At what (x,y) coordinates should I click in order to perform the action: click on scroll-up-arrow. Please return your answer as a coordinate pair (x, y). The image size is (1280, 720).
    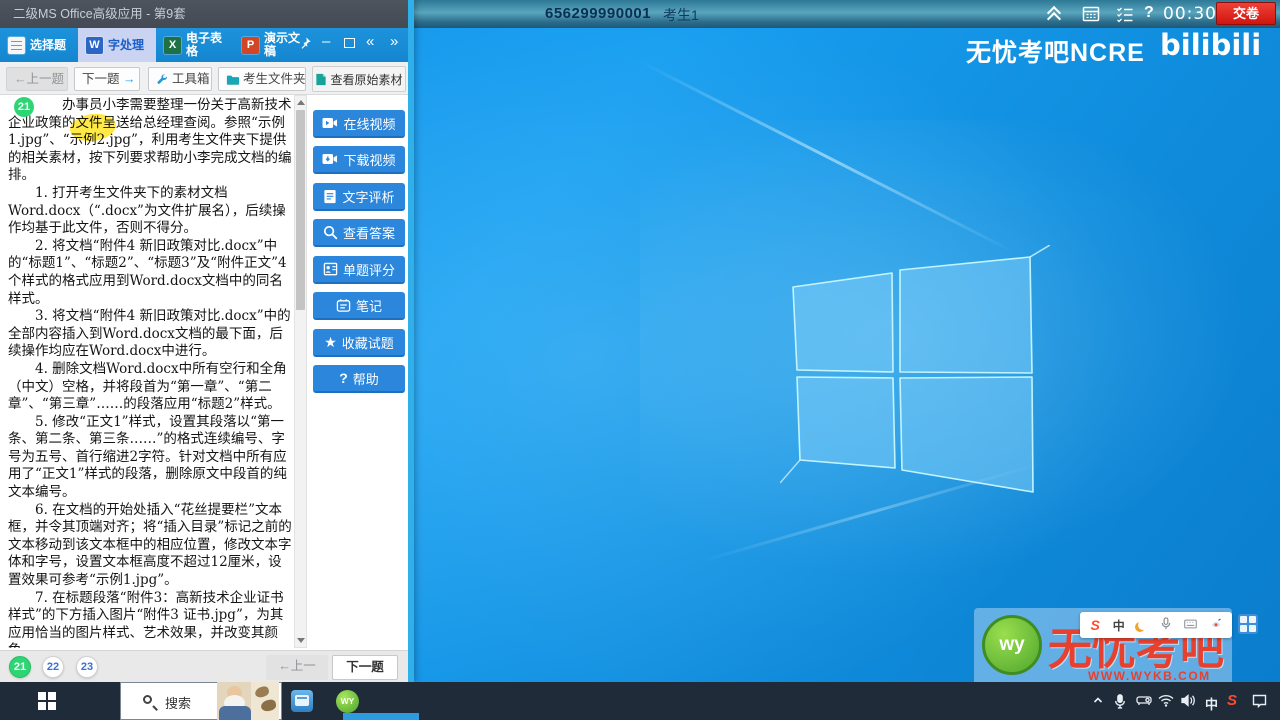
    Looking at the image, I should click on (300, 102).